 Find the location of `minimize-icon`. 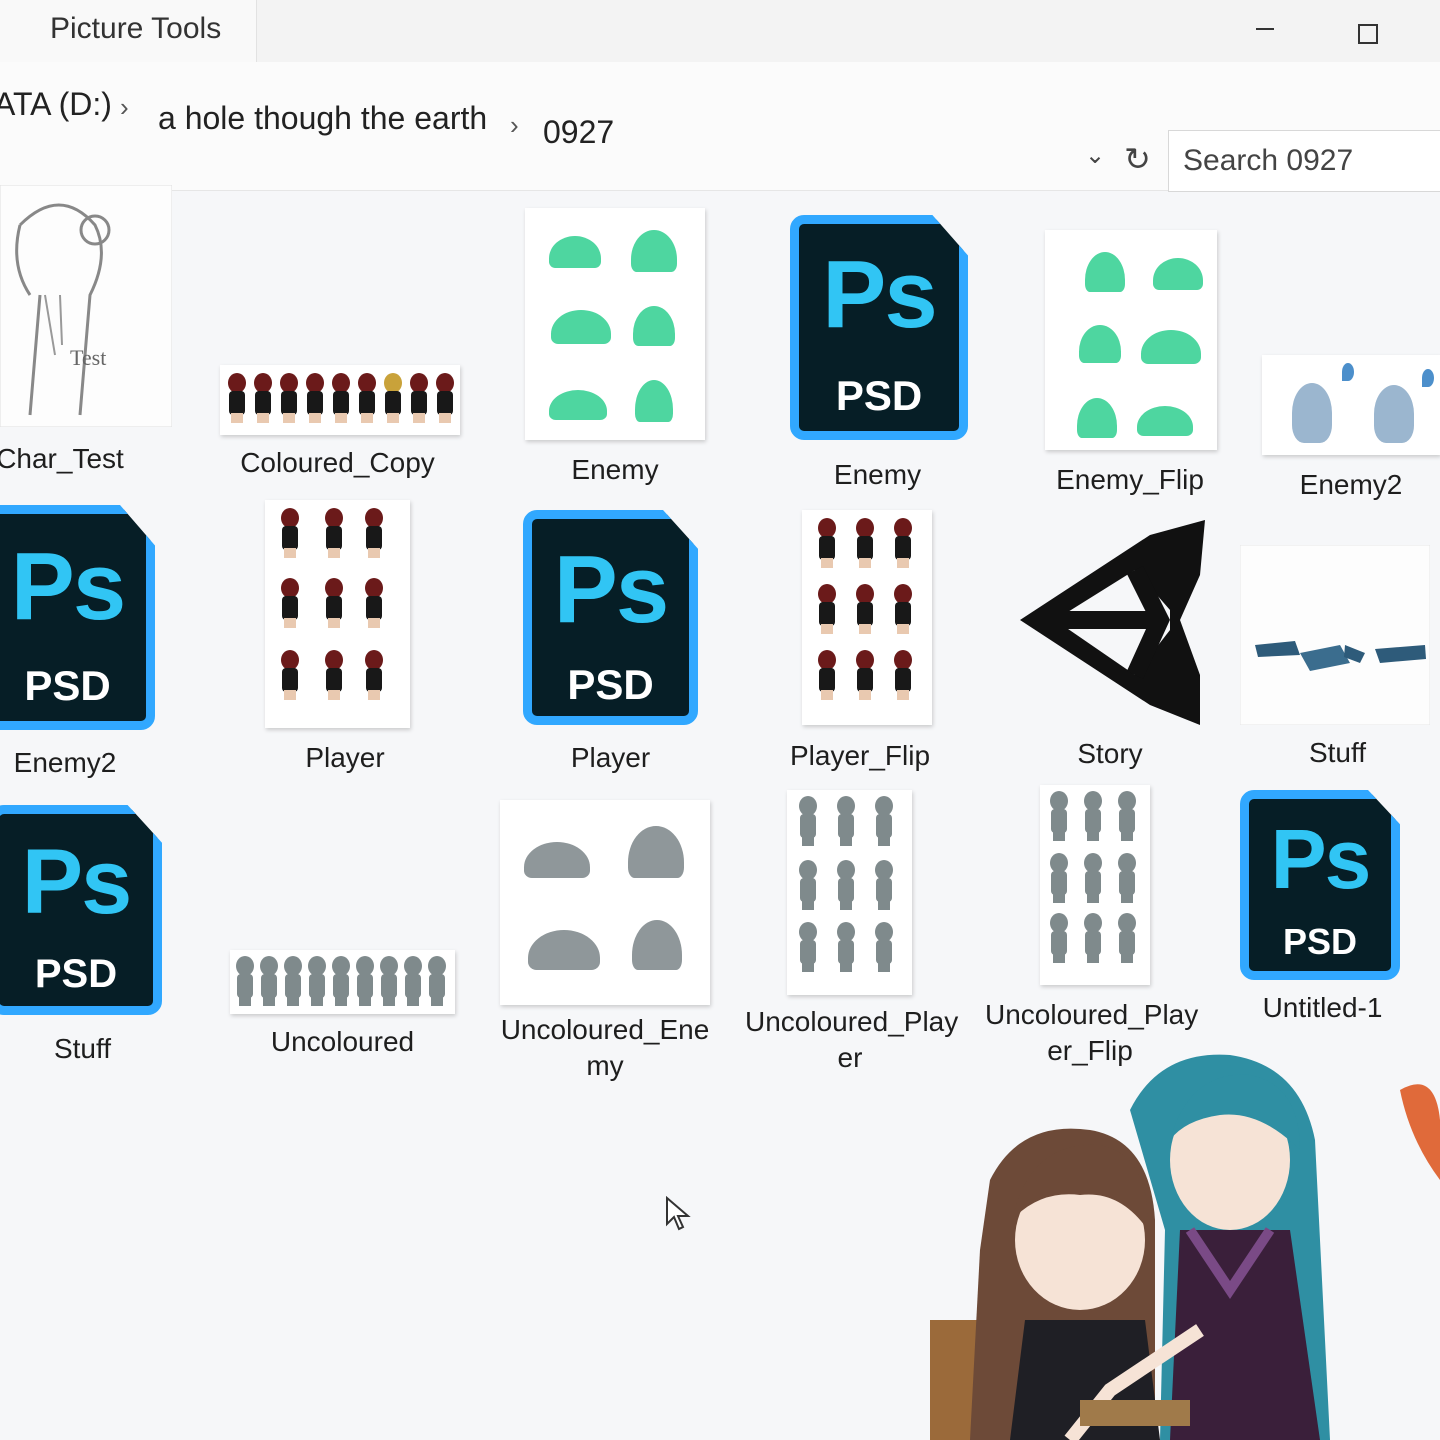

minimize-icon is located at coordinates (1265, 29).